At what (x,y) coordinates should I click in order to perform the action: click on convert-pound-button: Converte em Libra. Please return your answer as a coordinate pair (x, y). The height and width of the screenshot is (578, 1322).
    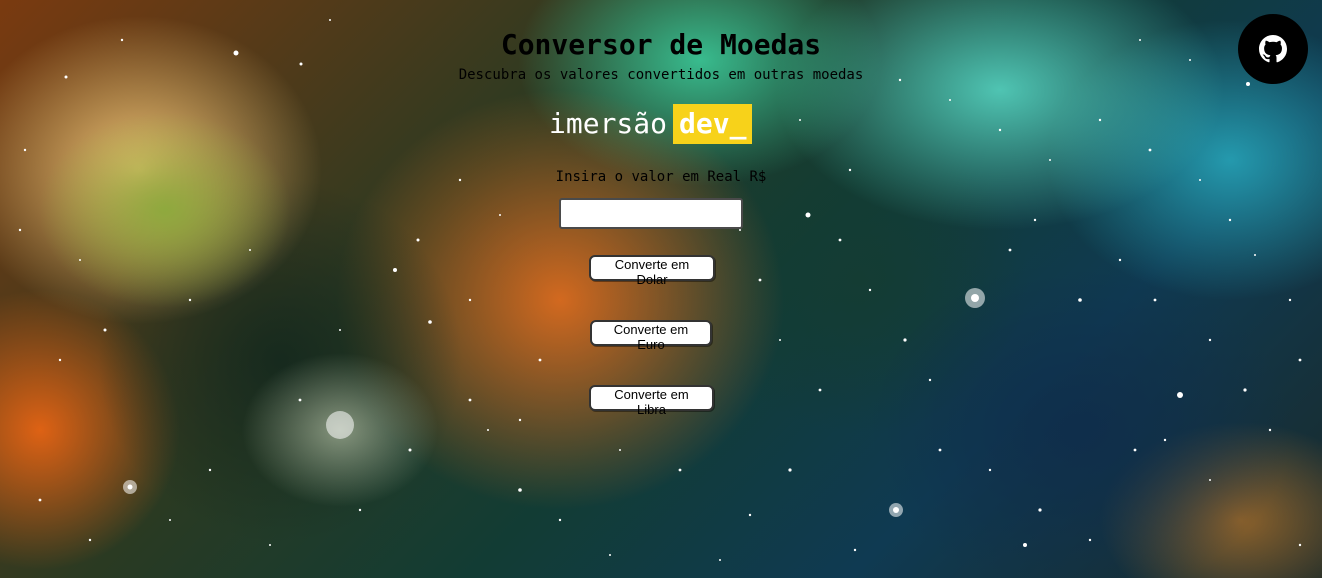
    Looking at the image, I should click on (651, 401).